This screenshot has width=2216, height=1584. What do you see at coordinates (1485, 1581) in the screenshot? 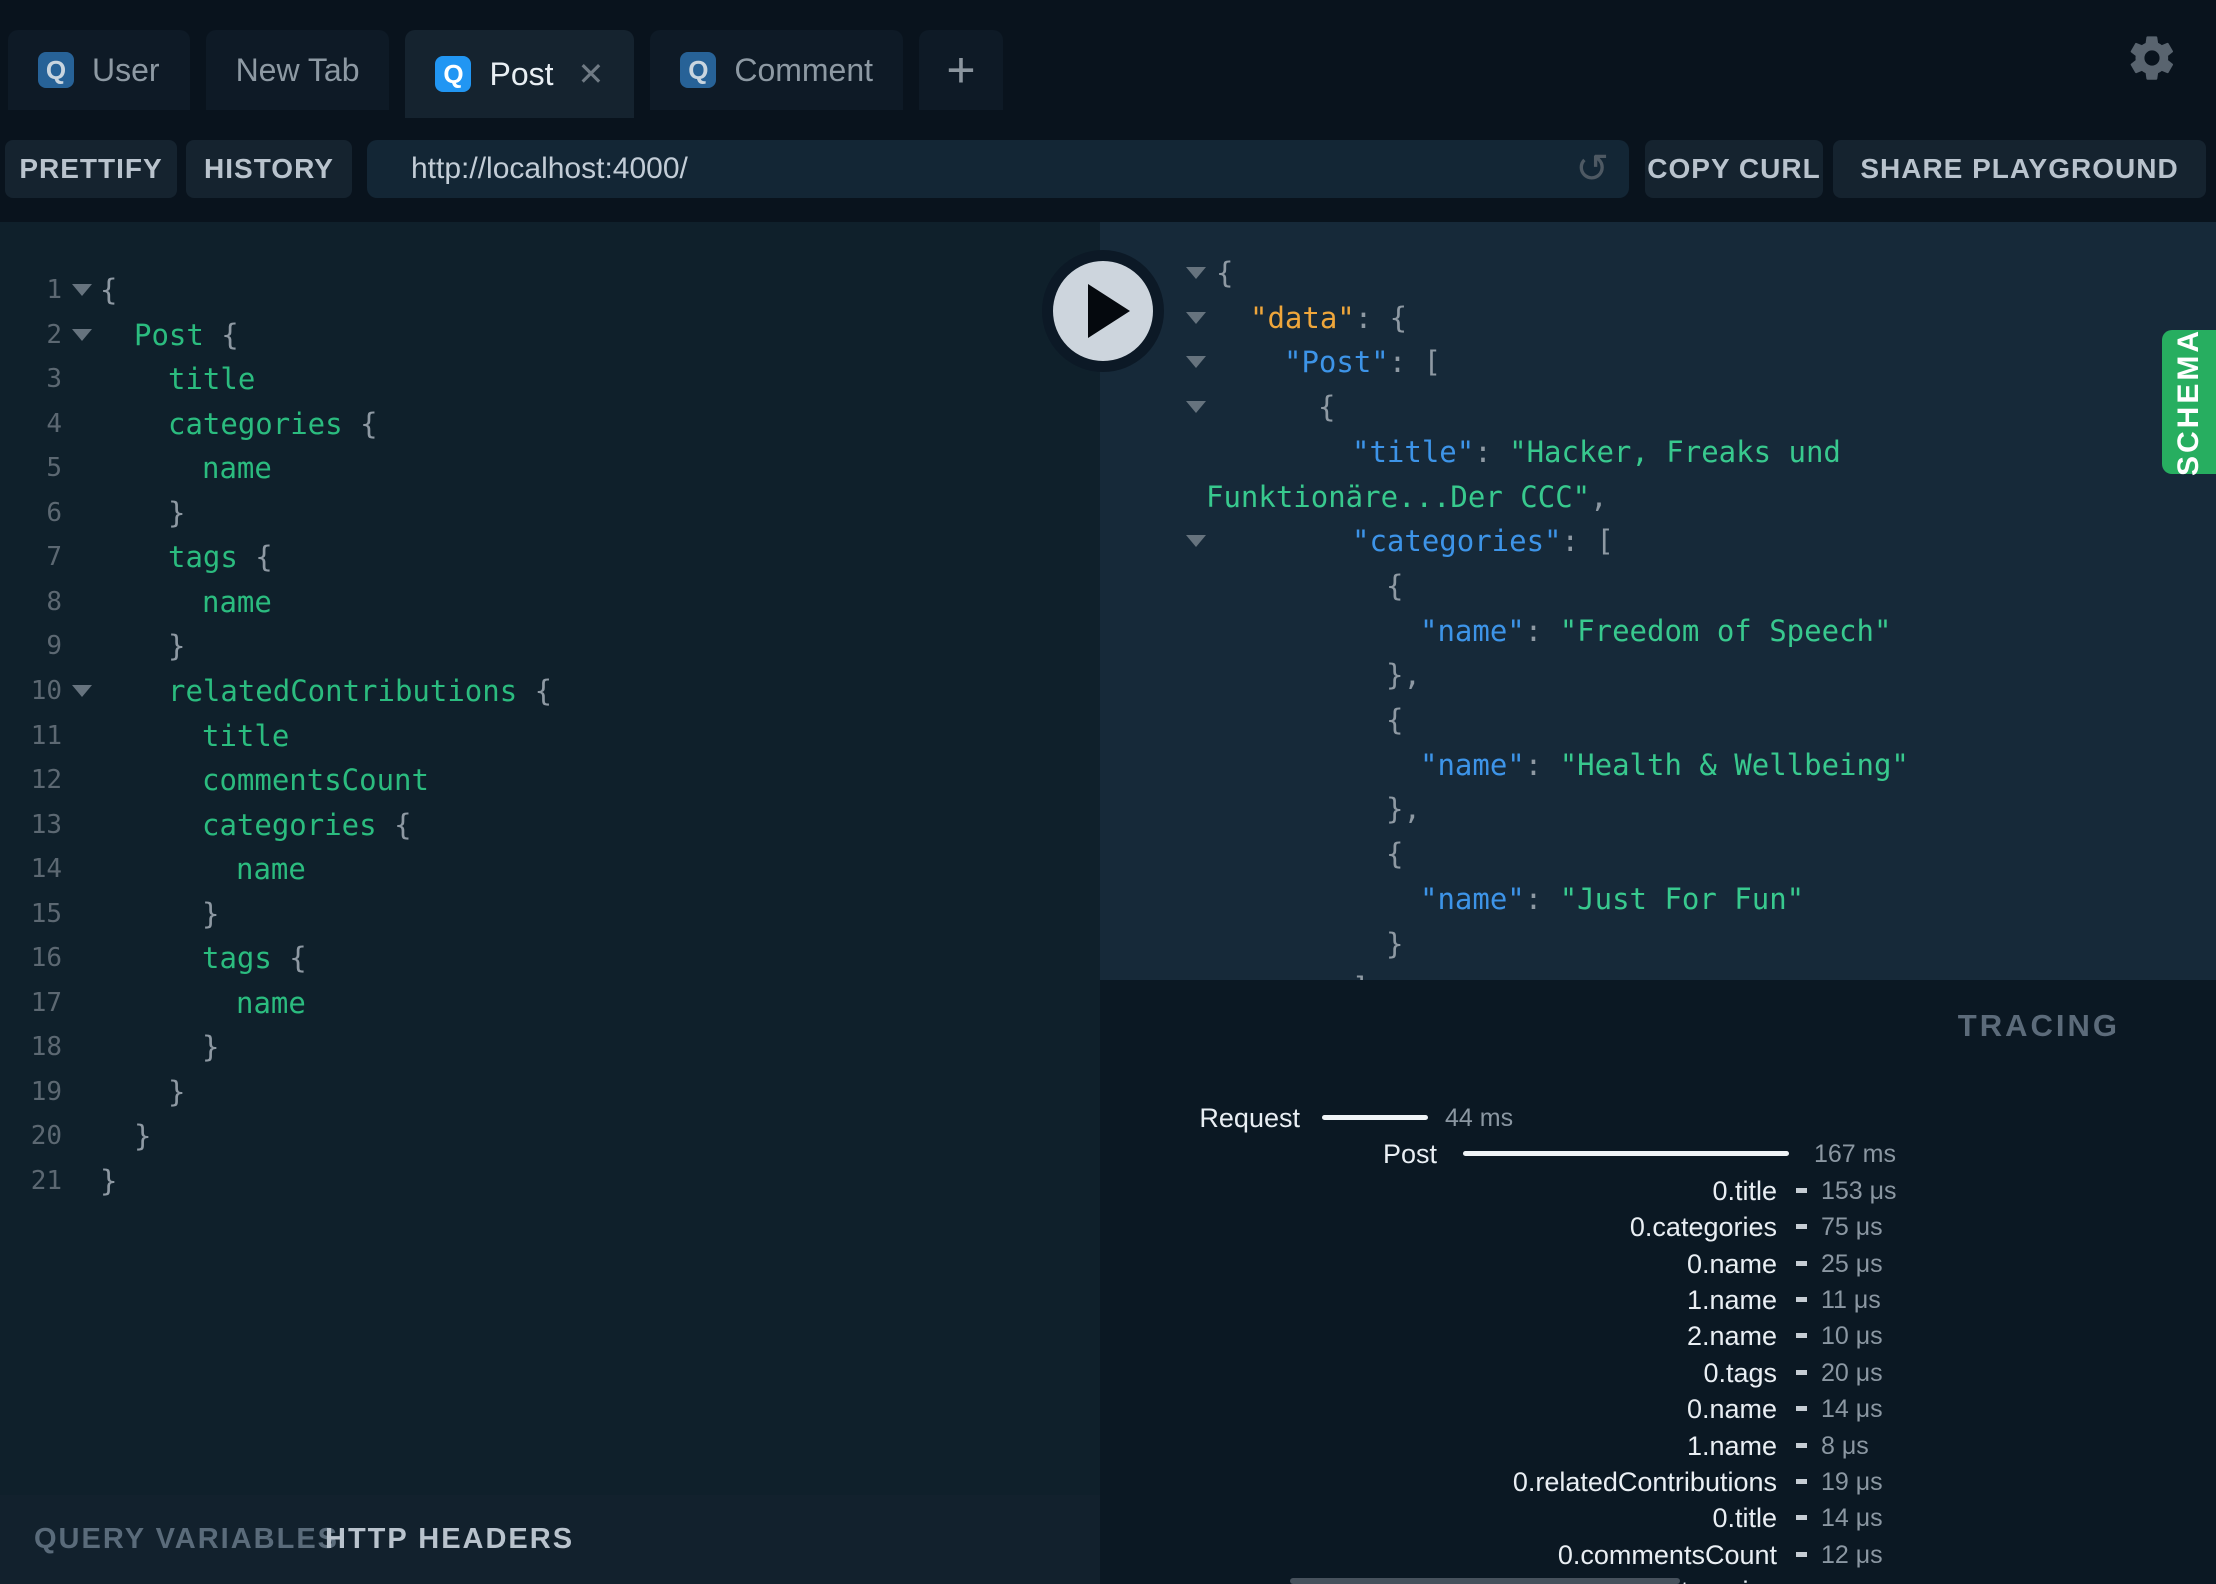
I see `horizontal-scrollbar` at bounding box center [1485, 1581].